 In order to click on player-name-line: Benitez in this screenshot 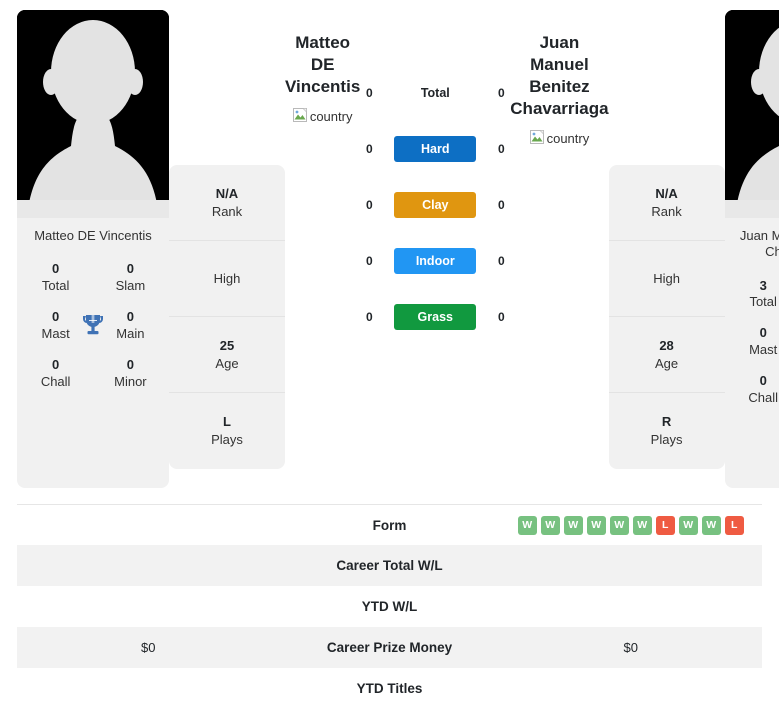, I will do `click(559, 87)`.